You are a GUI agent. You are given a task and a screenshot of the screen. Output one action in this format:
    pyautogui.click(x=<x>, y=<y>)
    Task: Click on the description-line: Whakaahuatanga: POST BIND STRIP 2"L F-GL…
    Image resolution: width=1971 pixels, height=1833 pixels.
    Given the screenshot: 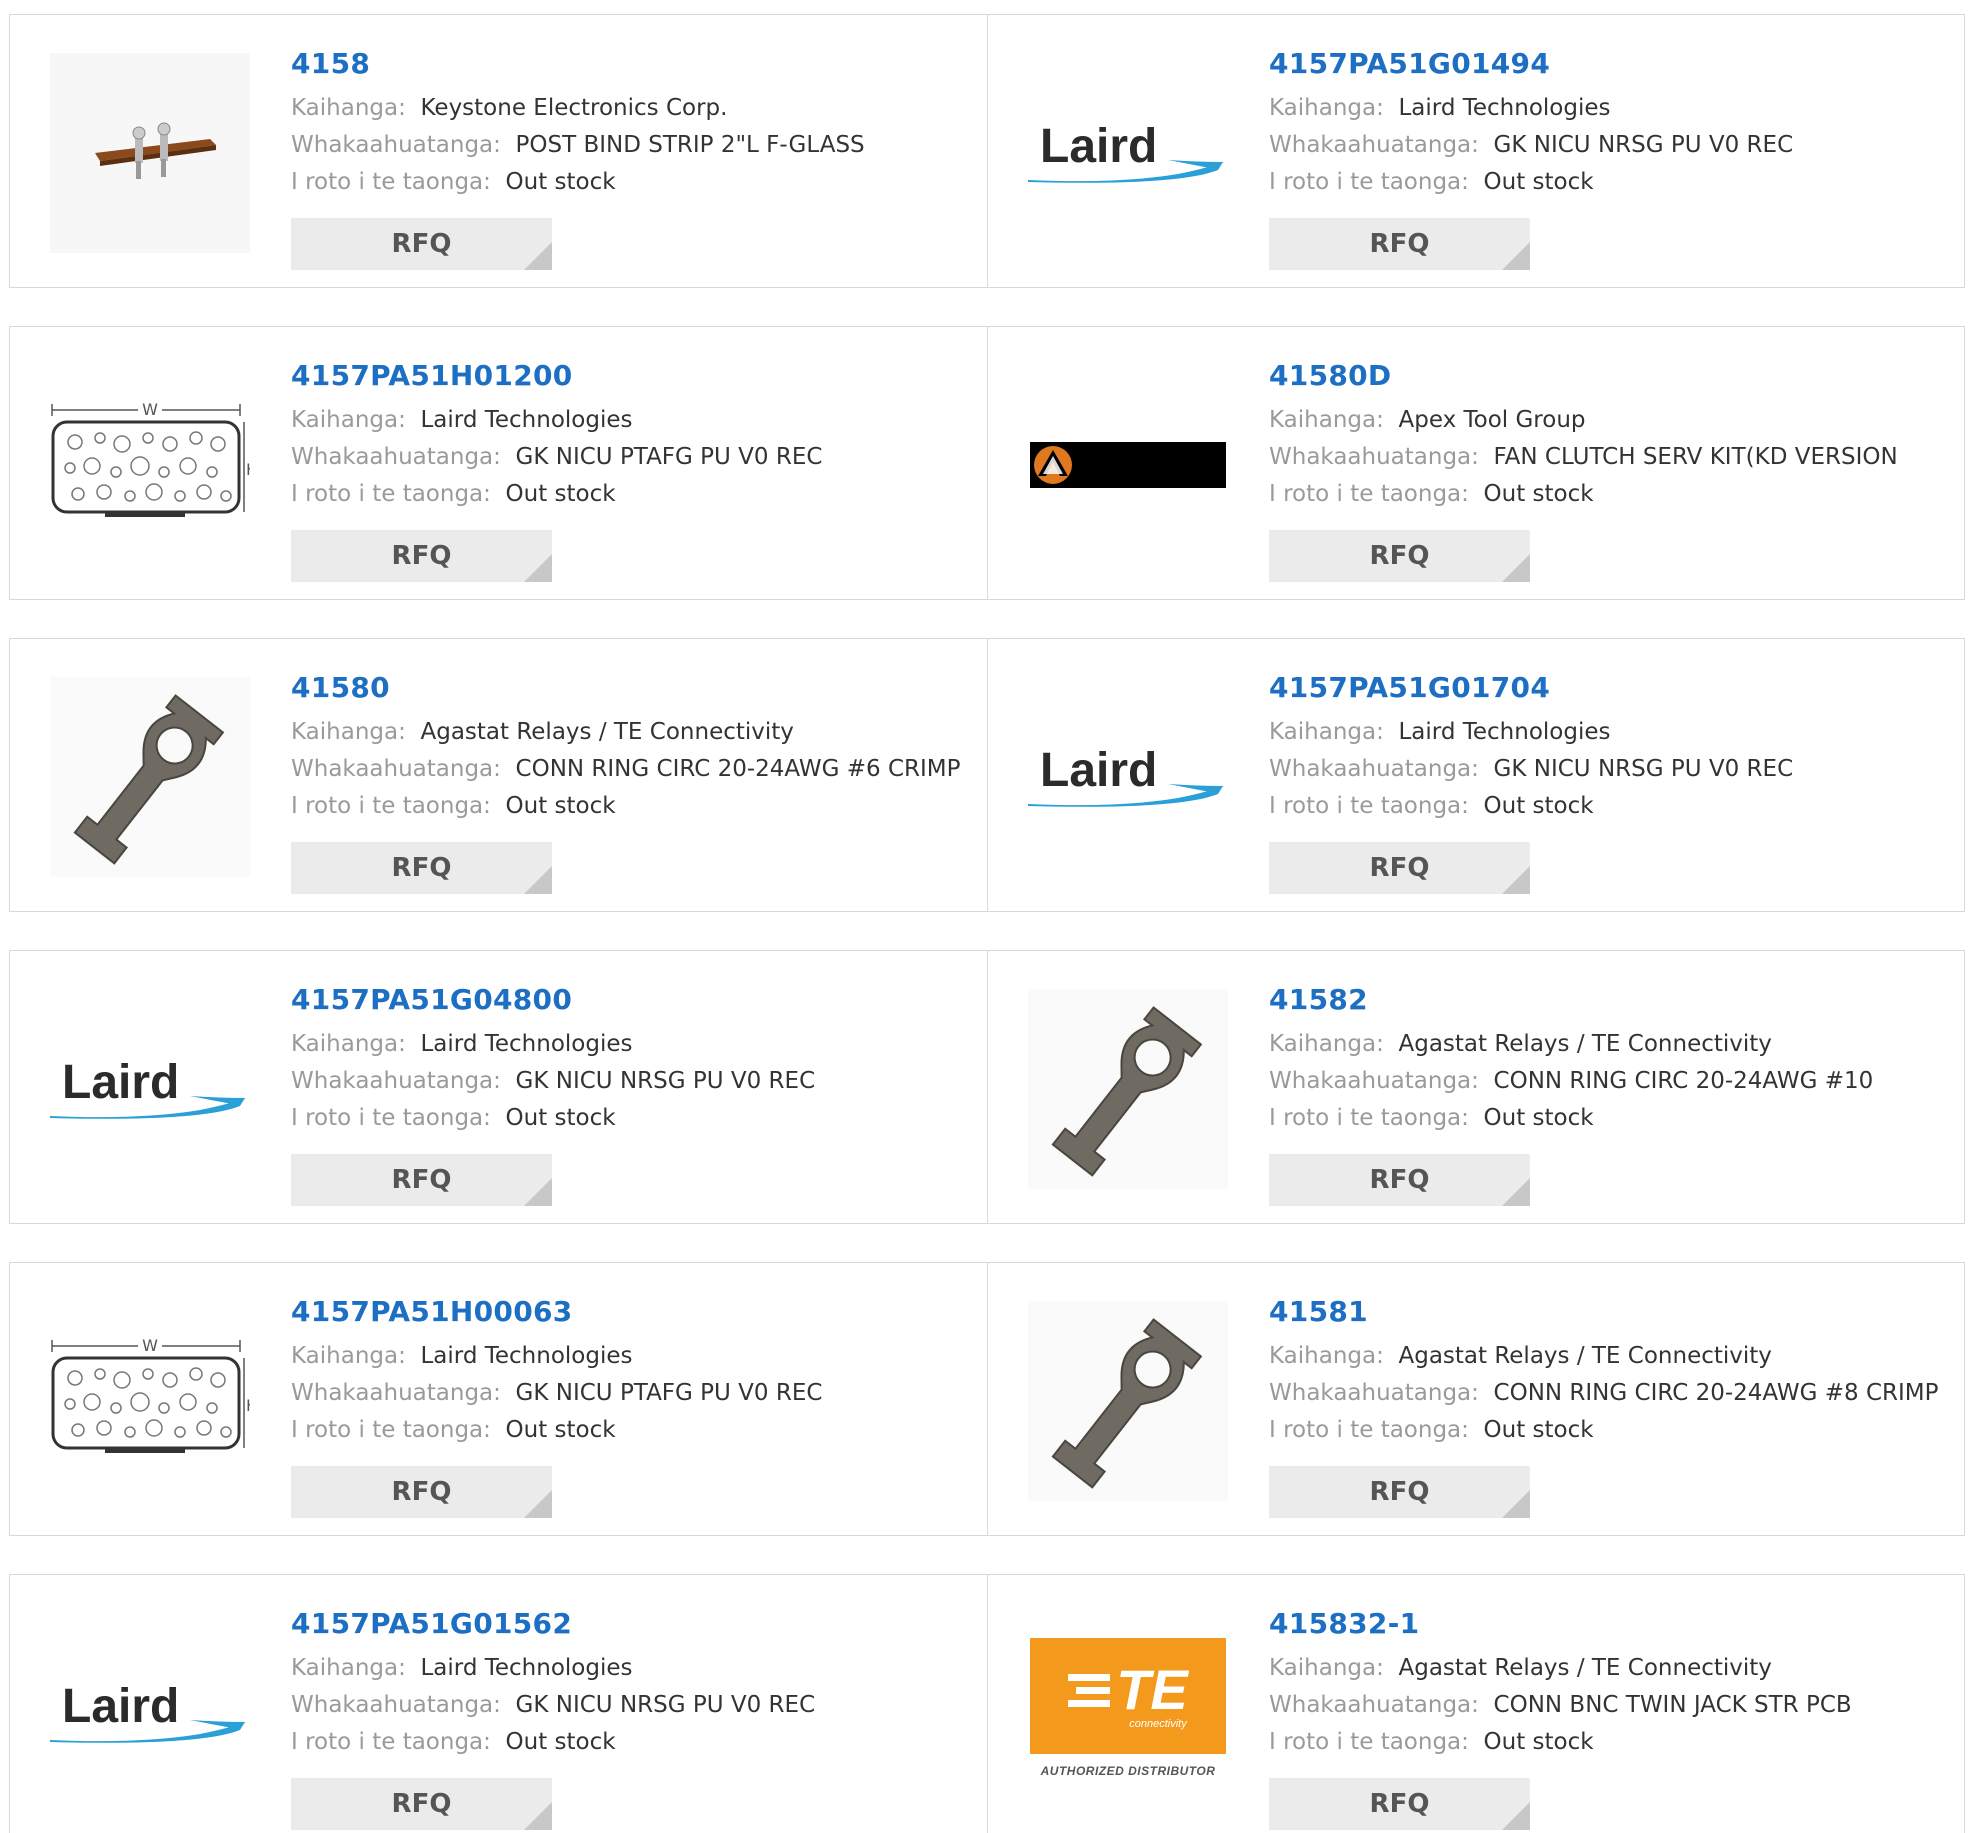 What is the action you would take?
    pyautogui.click(x=629, y=145)
    